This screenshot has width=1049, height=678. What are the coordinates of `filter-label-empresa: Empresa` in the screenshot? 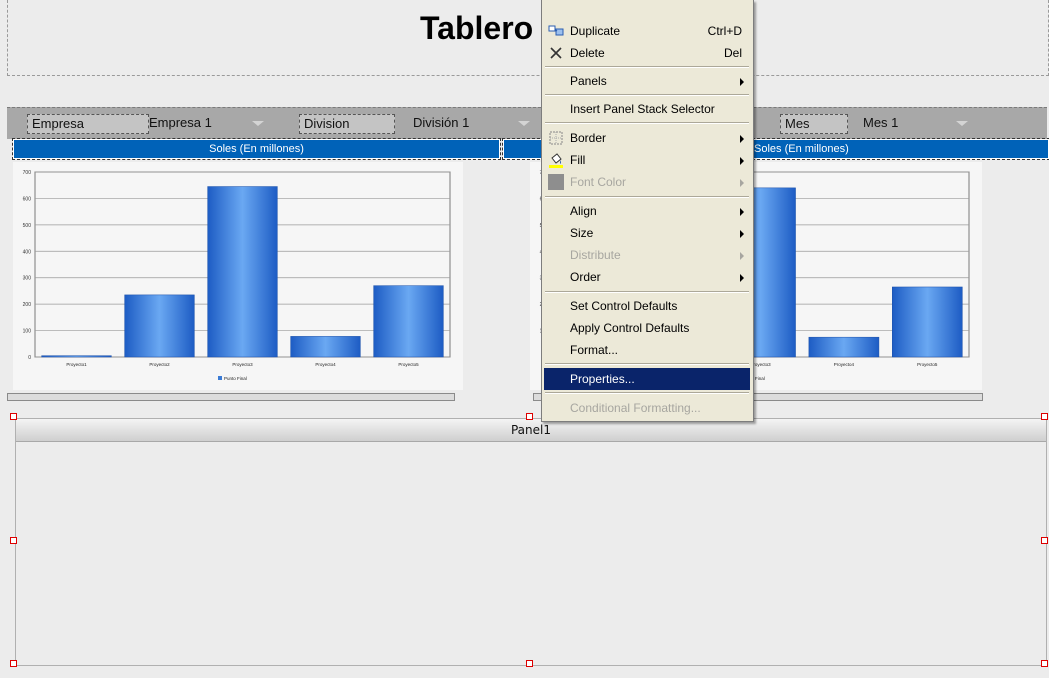 It's located at (88, 124).